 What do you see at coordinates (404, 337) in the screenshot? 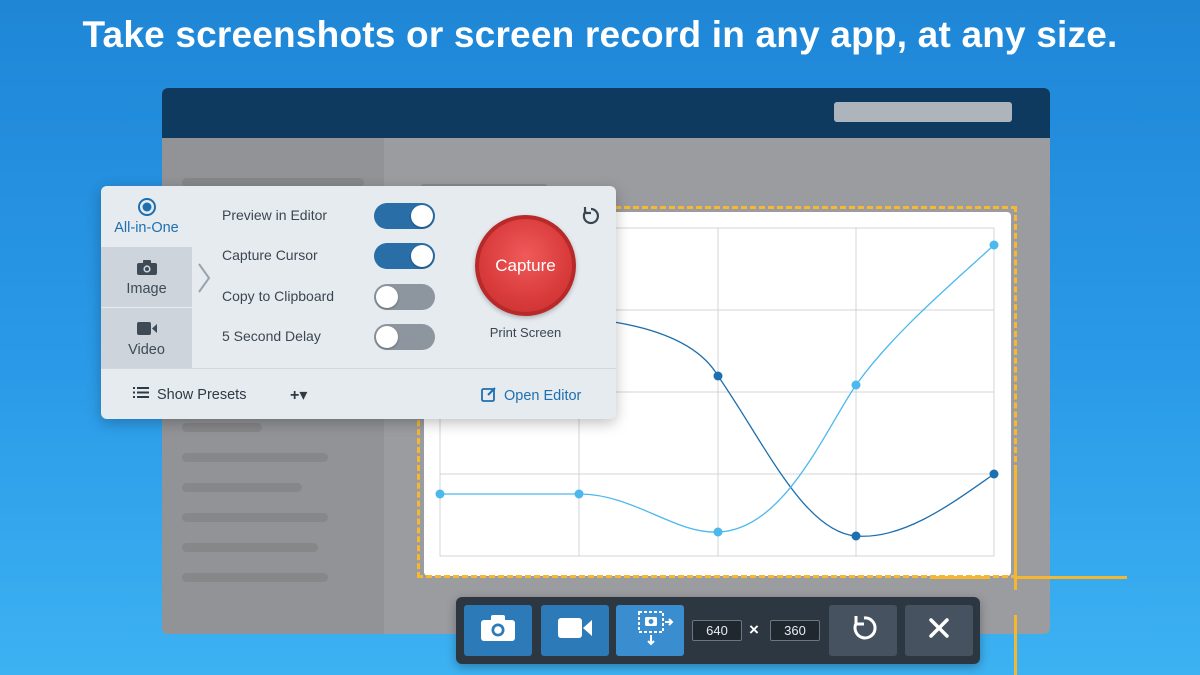
I see `toggle-5-second-delay` at bounding box center [404, 337].